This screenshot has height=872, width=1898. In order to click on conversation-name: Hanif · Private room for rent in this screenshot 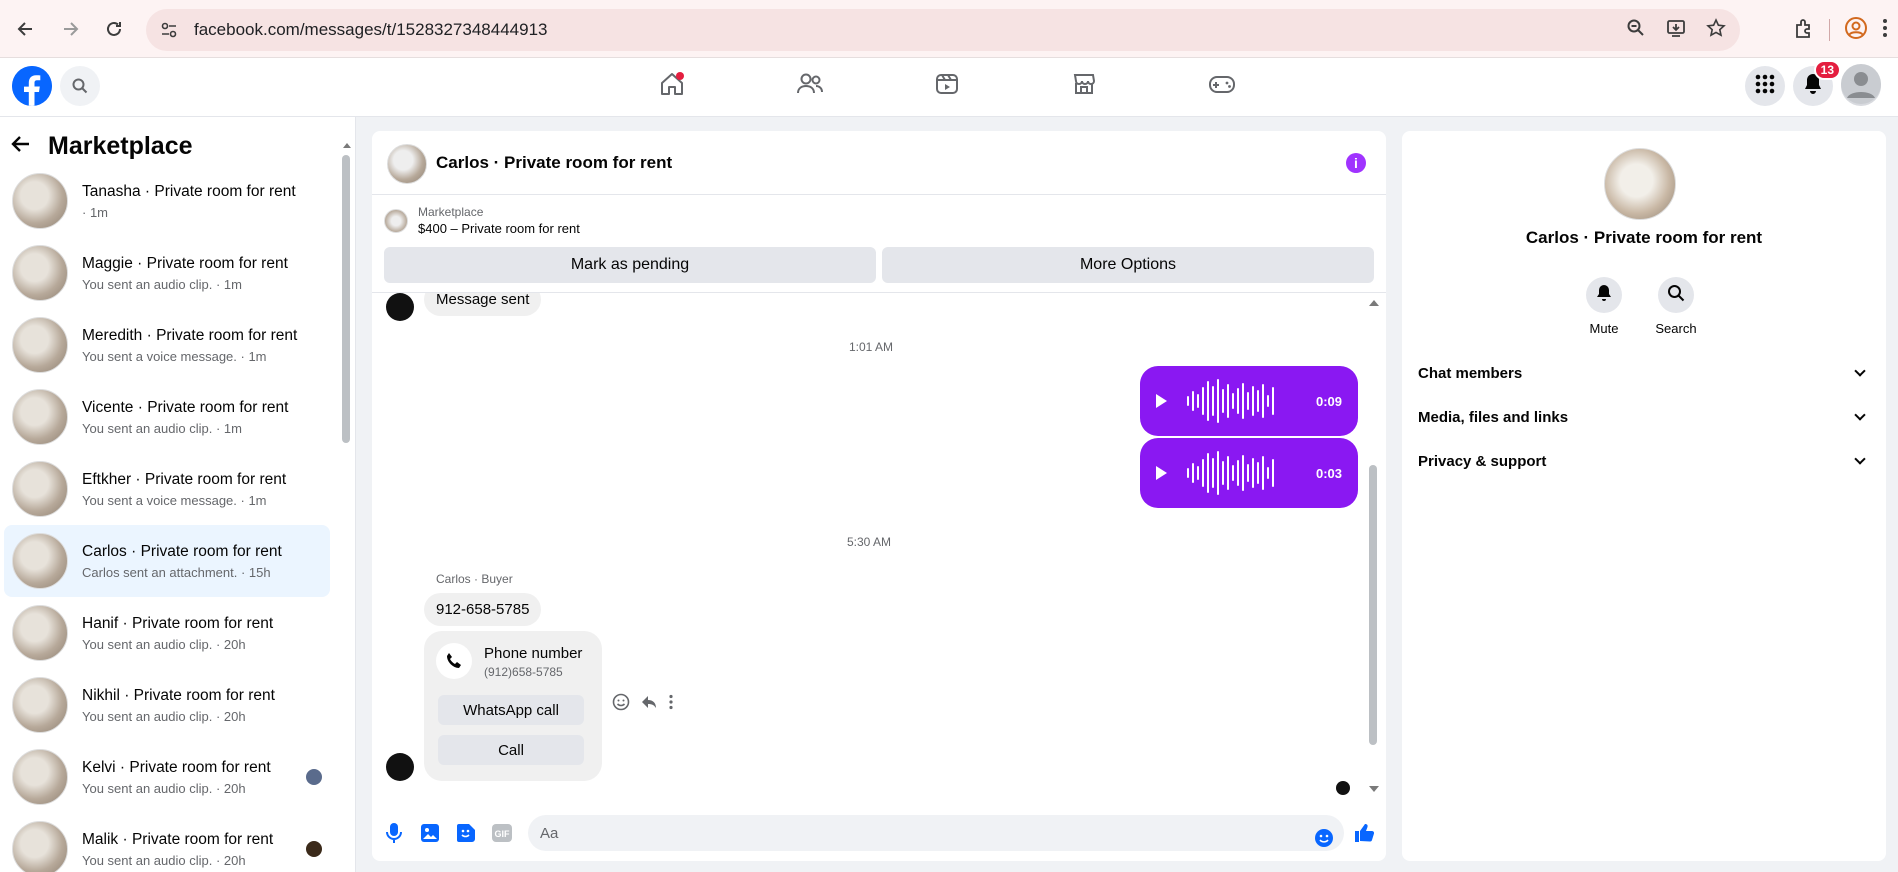, I will do `click(178, 623)`.